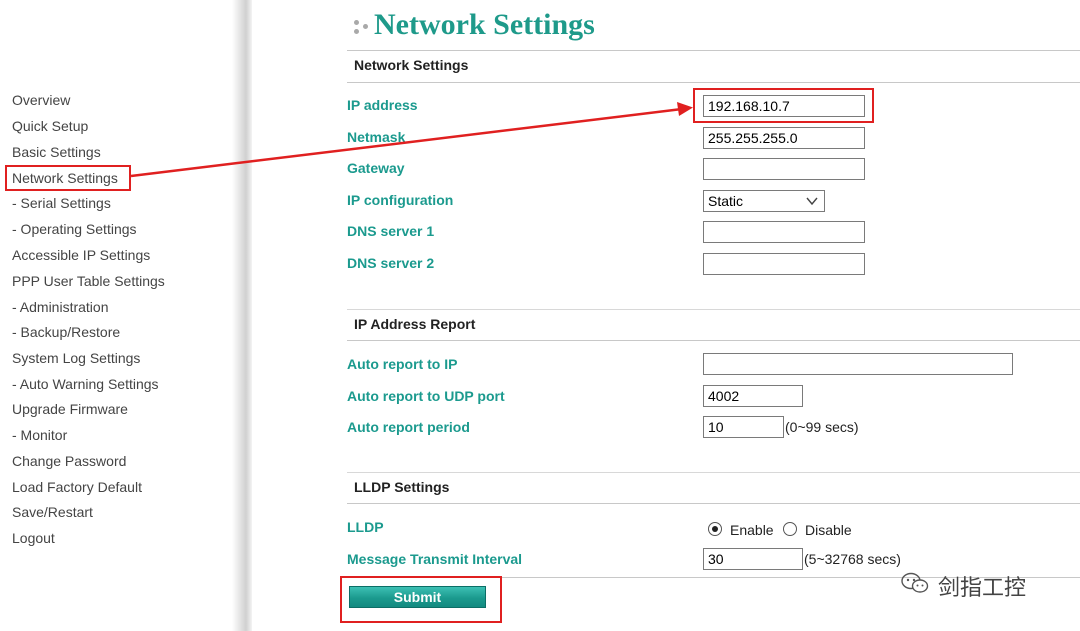  Describe the element at coordinates (764, 201) in the screenshot. I see `ip-configuration-select: Static` at that location.